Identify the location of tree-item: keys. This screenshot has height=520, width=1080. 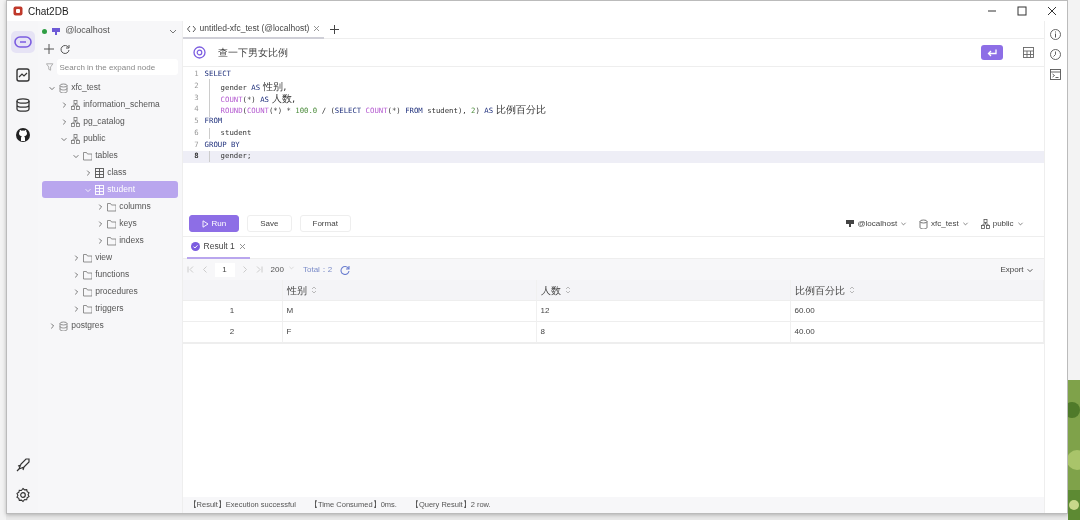
(110, 223).